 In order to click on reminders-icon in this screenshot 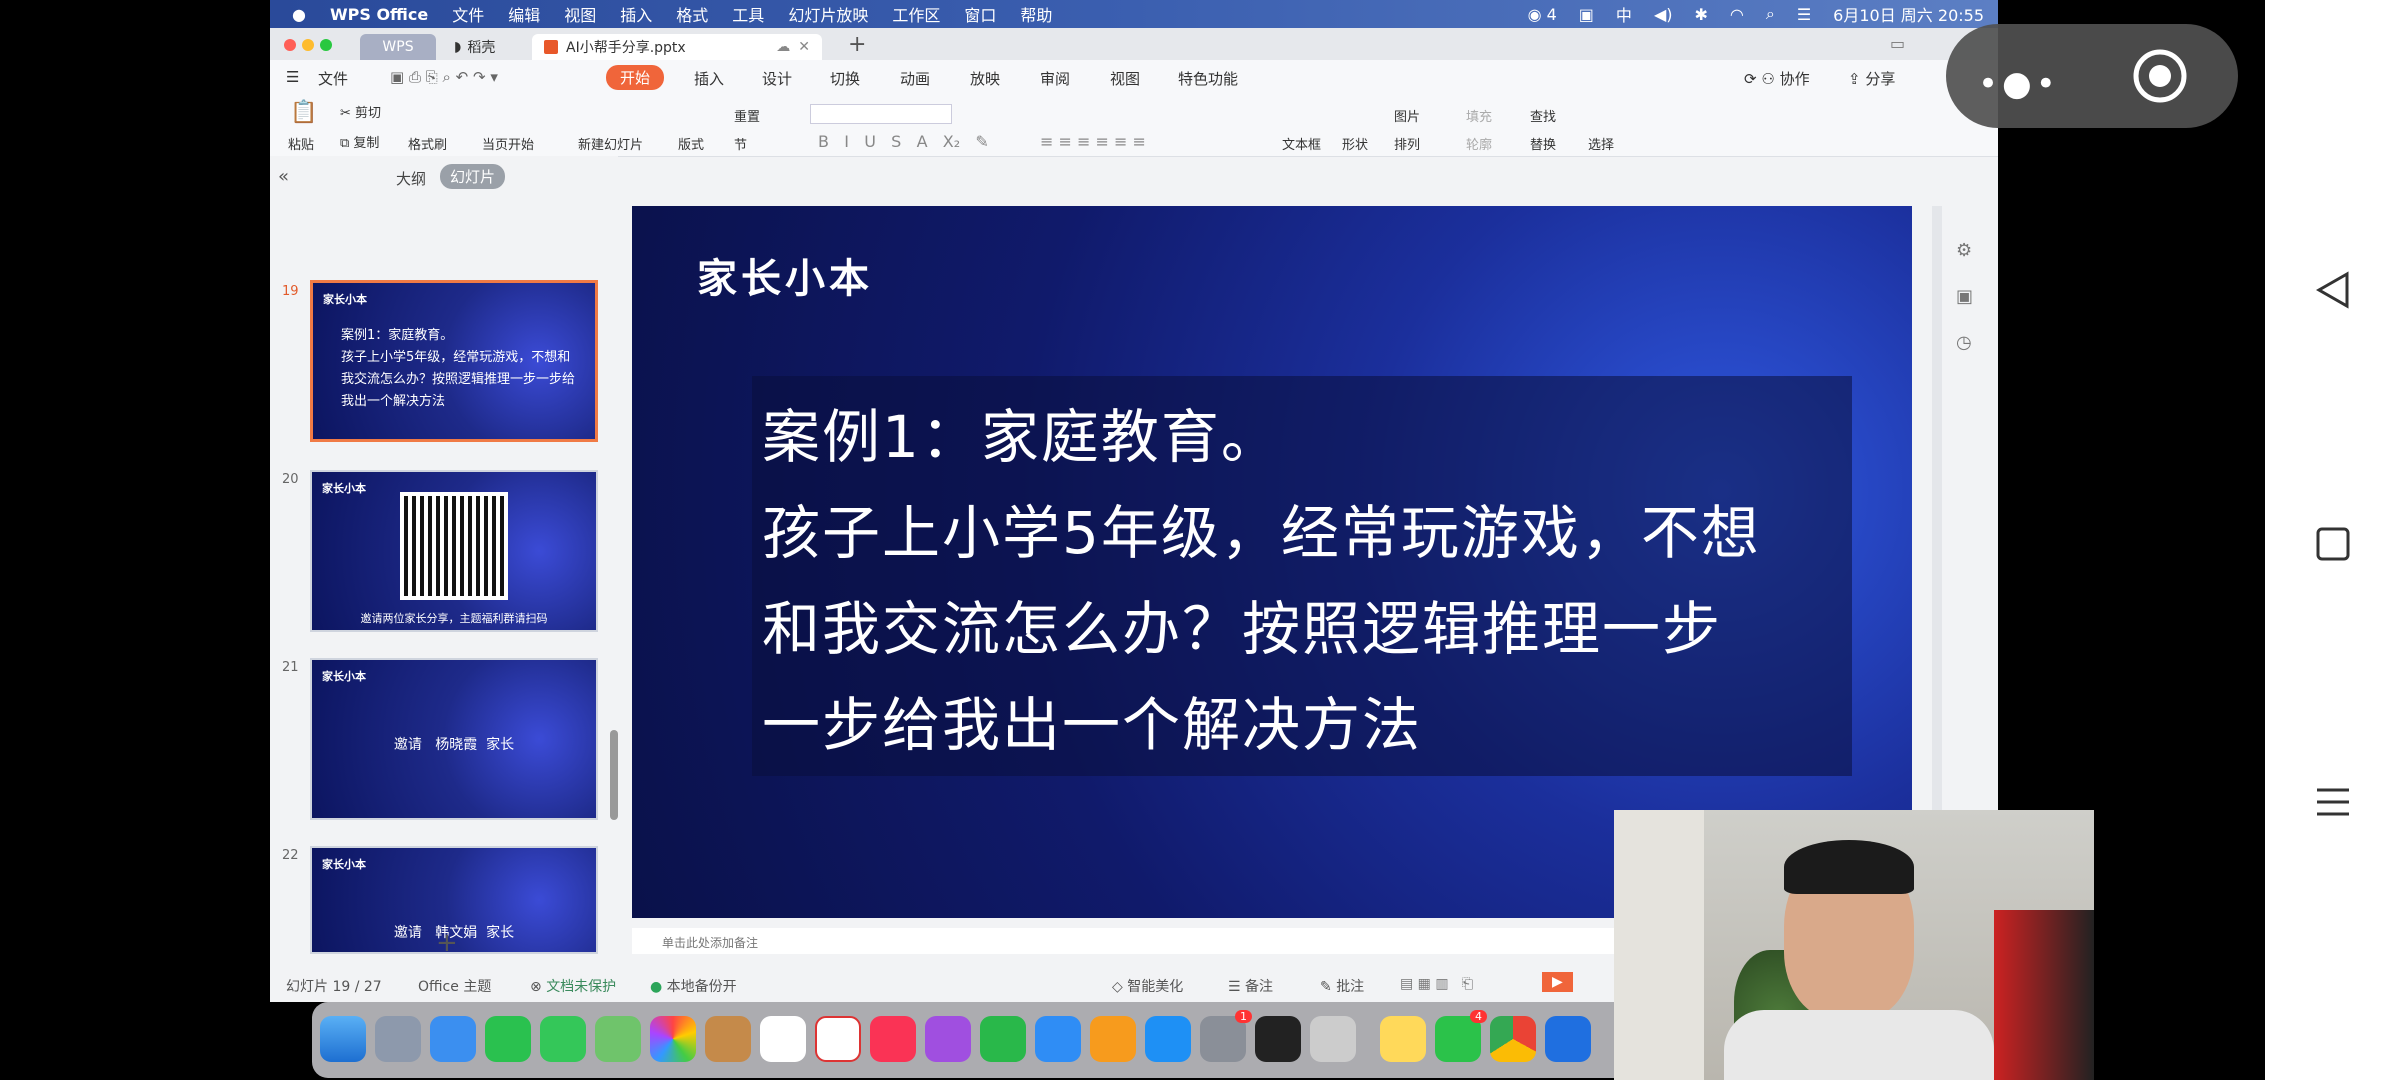, I will do `click(783, 1039)`.